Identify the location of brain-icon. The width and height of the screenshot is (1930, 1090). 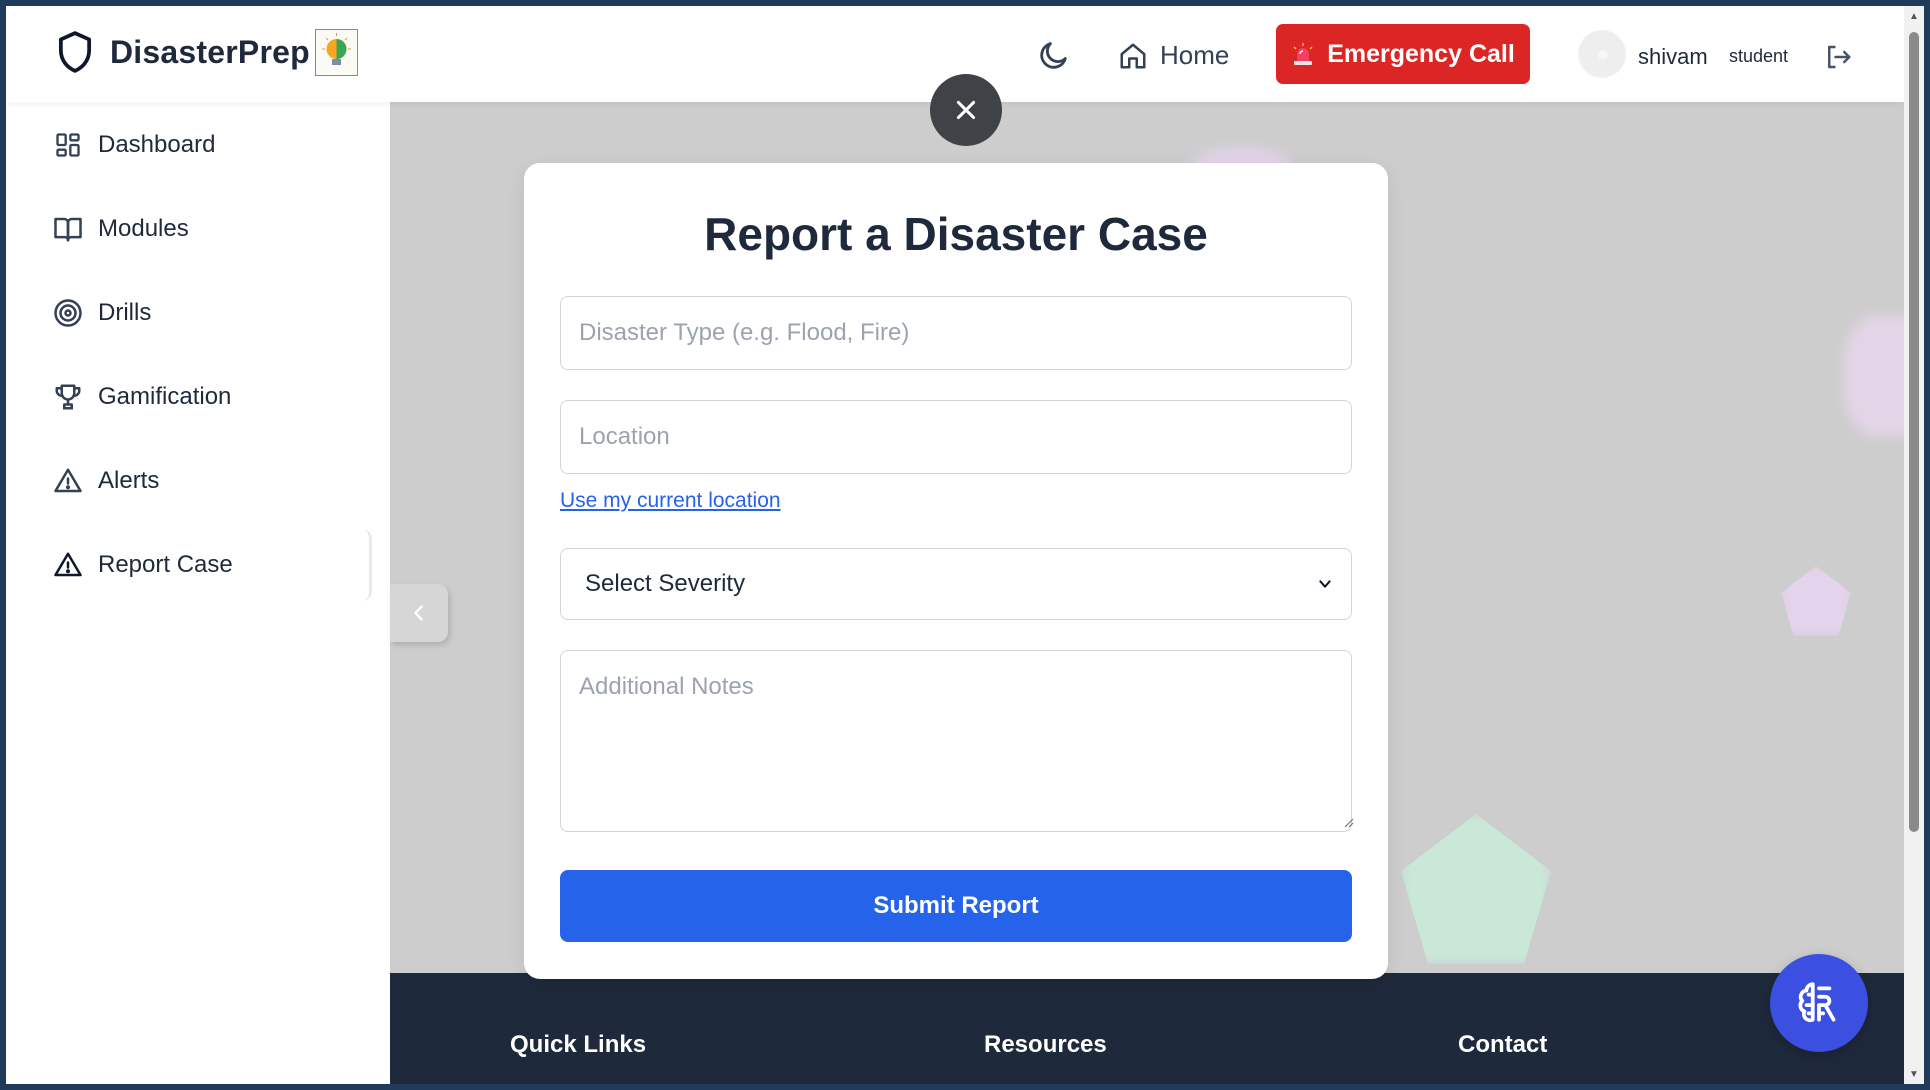
(1817, 1002).